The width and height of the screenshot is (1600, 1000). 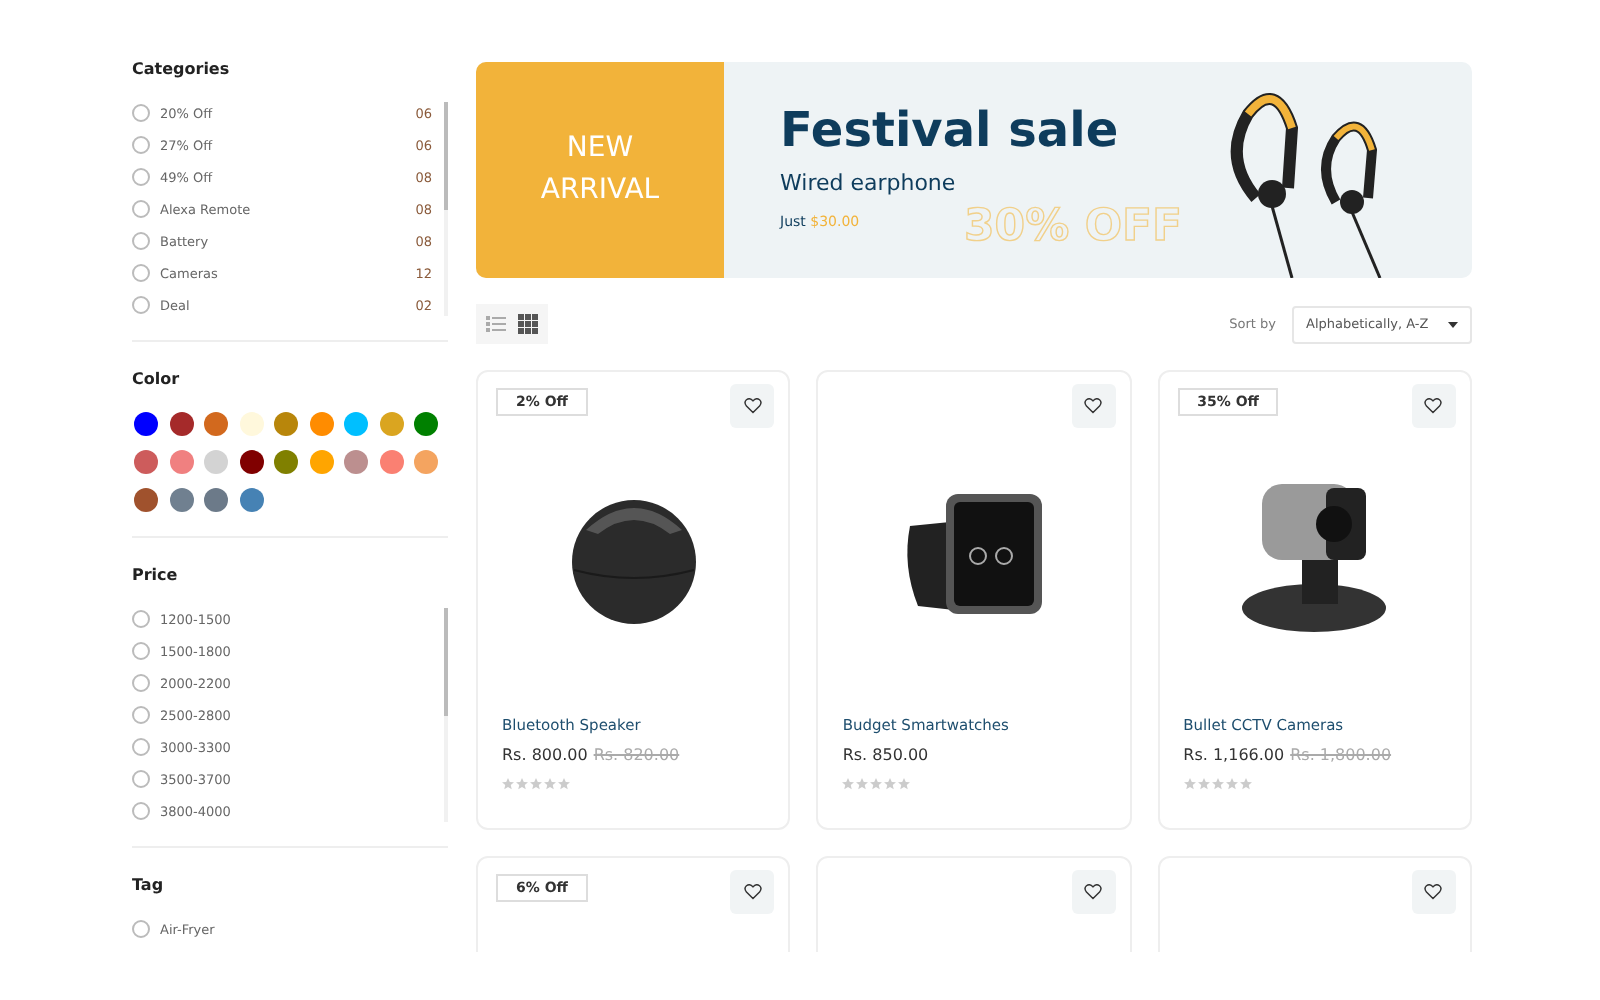 What do you see at coordinates (600, 149) in the screenshot?
I see `banner-label: NEW` at bounding box center [600, 149].